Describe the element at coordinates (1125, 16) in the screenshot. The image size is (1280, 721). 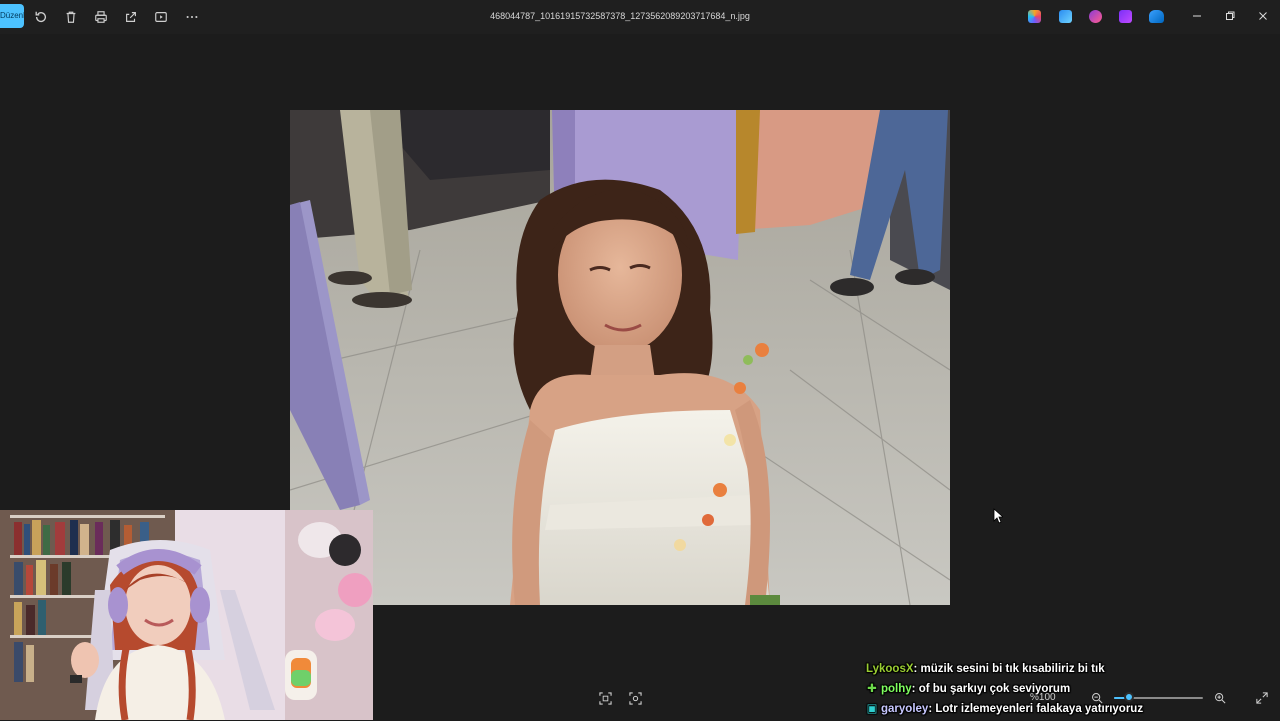
I see `designer-icon` at that location.